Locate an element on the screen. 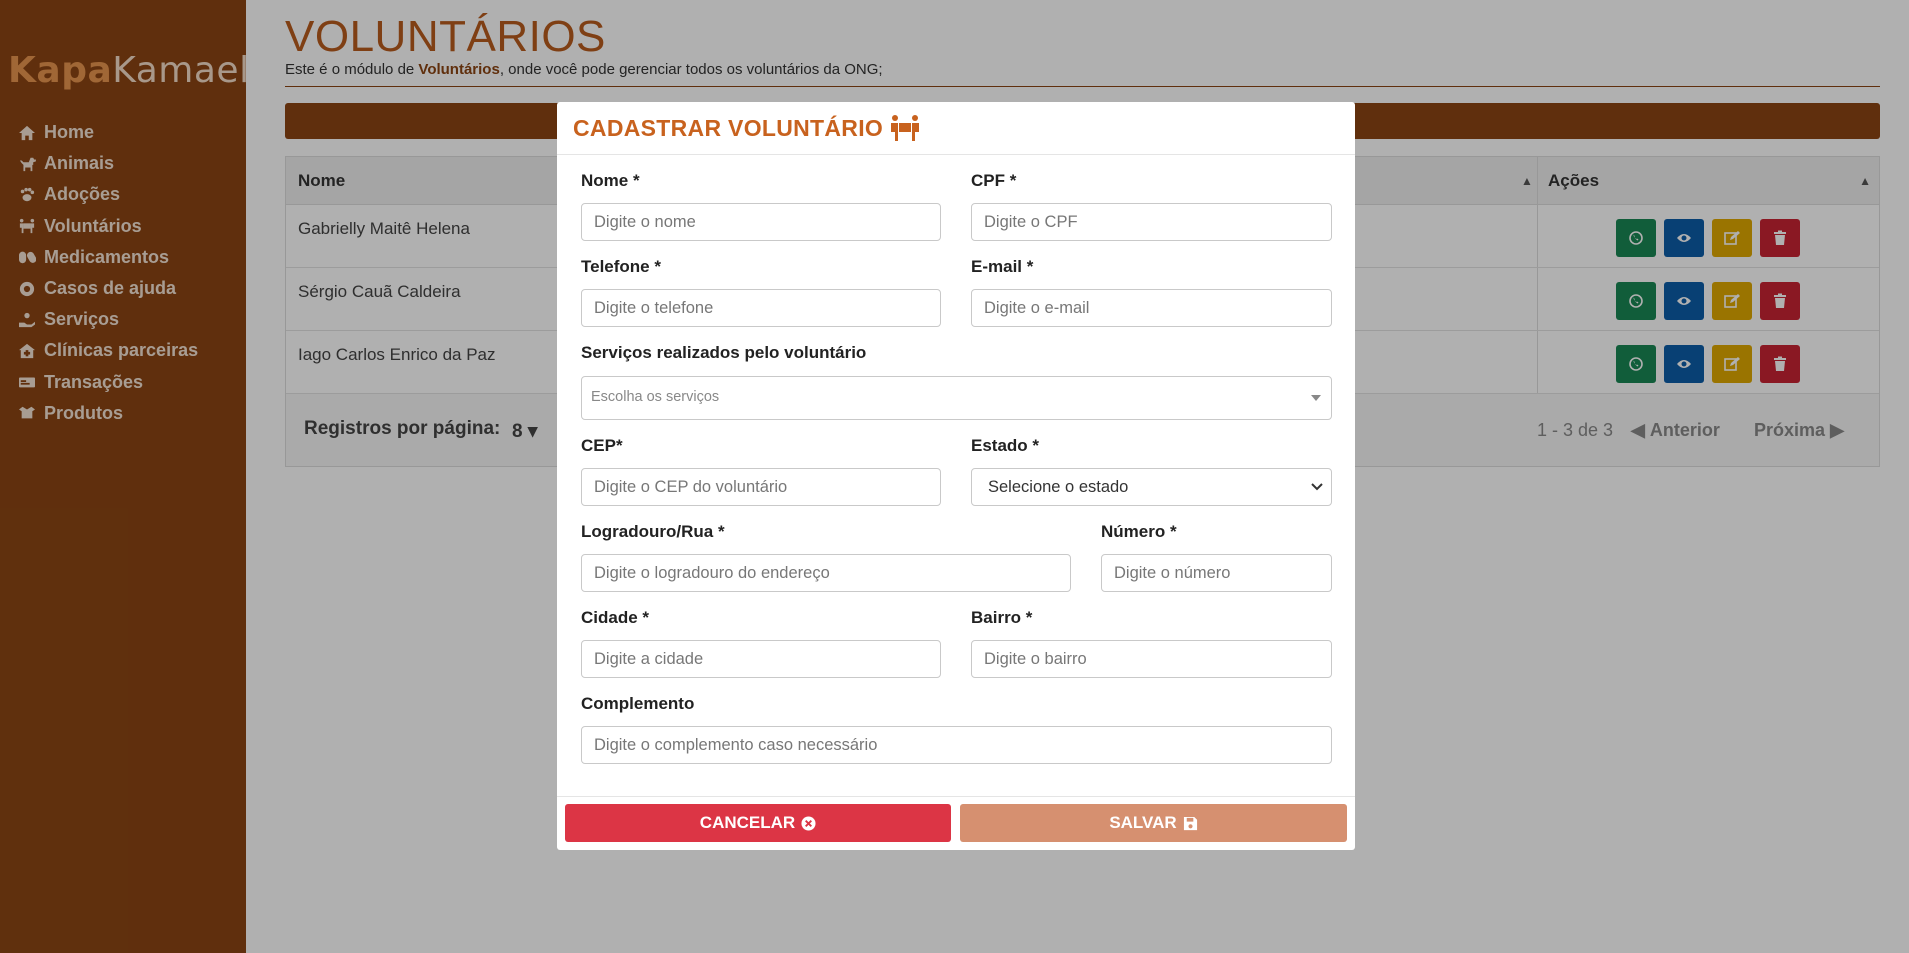 The image size is (1909, 953). estado-label: Estado * is located at coordinates (1005, 445).